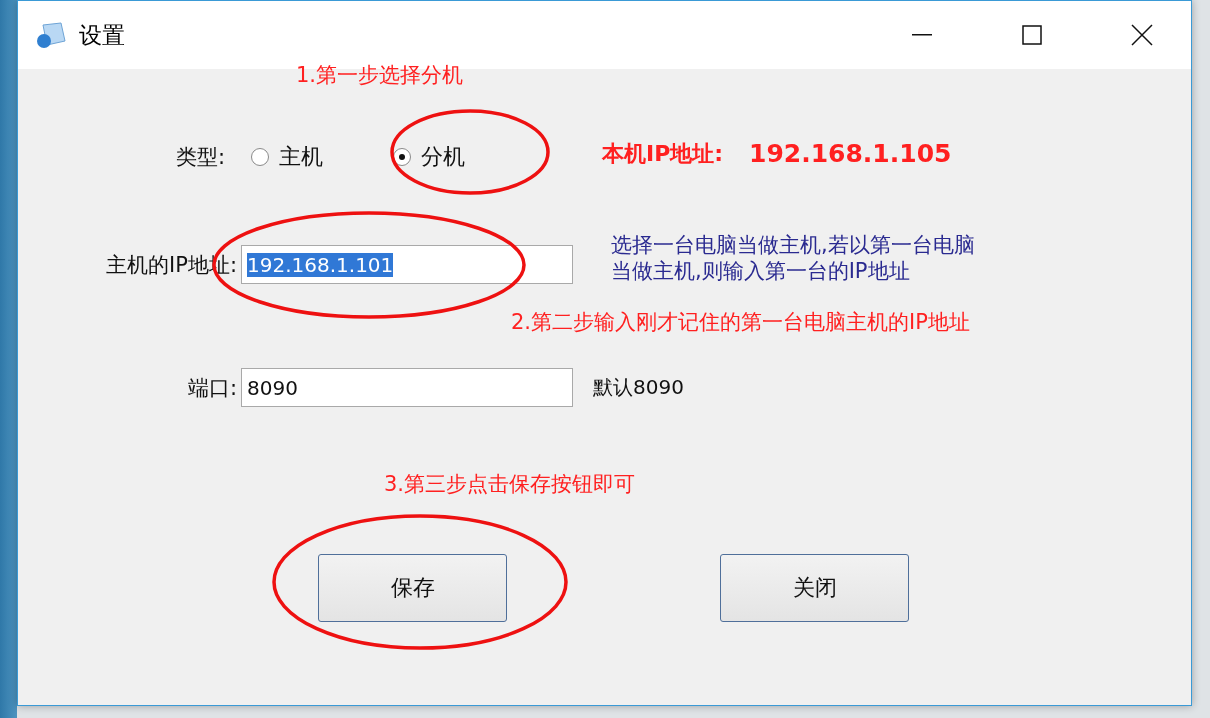  What do you see at coordinates (793, 246) in the screenshot?
I see `hint-text: 选择一台电脑当做主机,若以第一台电脑` at bounding box center [793, 246].